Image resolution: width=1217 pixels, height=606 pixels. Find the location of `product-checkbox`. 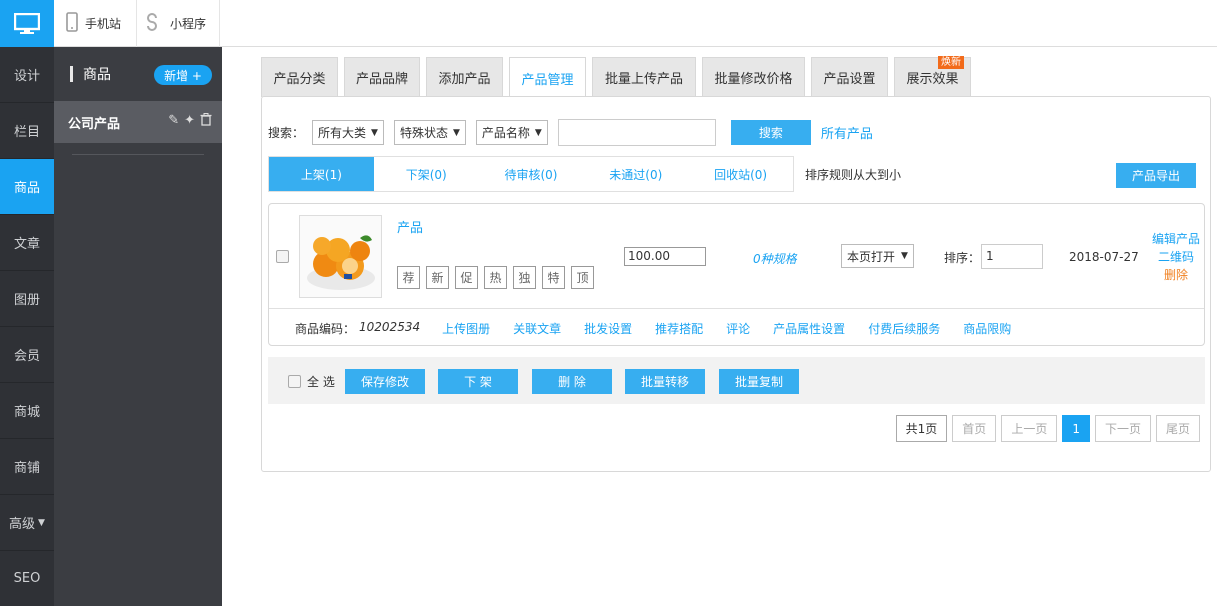

product-checkbox is located at coordinates (282, 256).